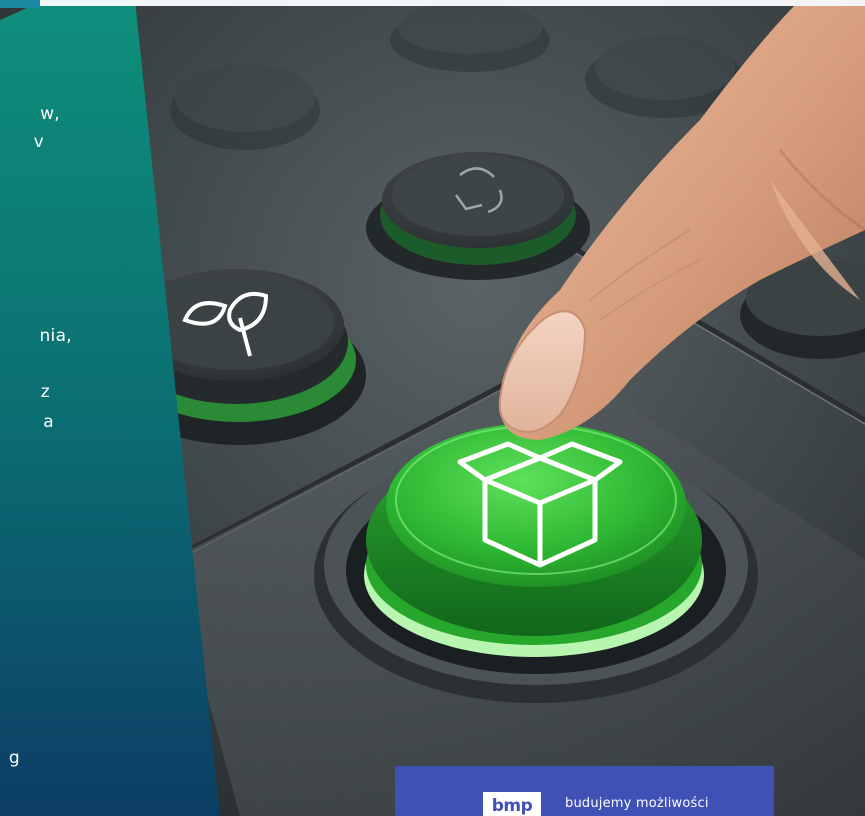  Describe the element at coordinates (45, 392) in the screenshot. I see `panel-text-fragment: z` at that location.